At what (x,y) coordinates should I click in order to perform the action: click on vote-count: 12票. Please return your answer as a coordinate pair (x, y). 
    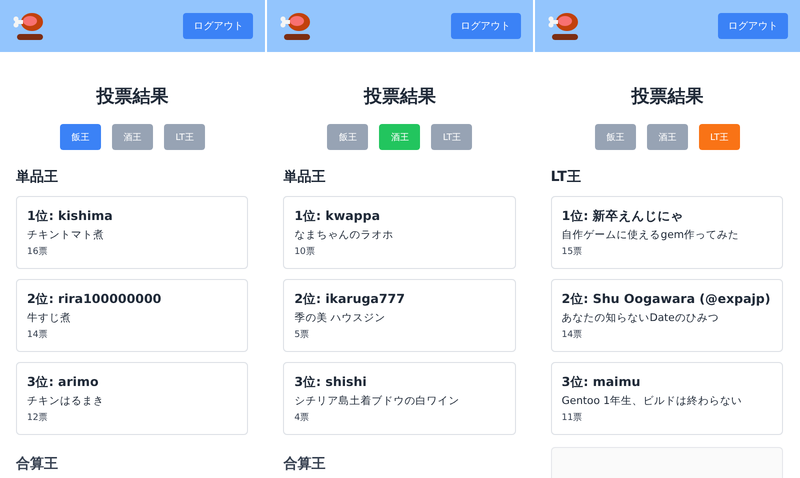
    Looking at the image, I should click on (37, 418).